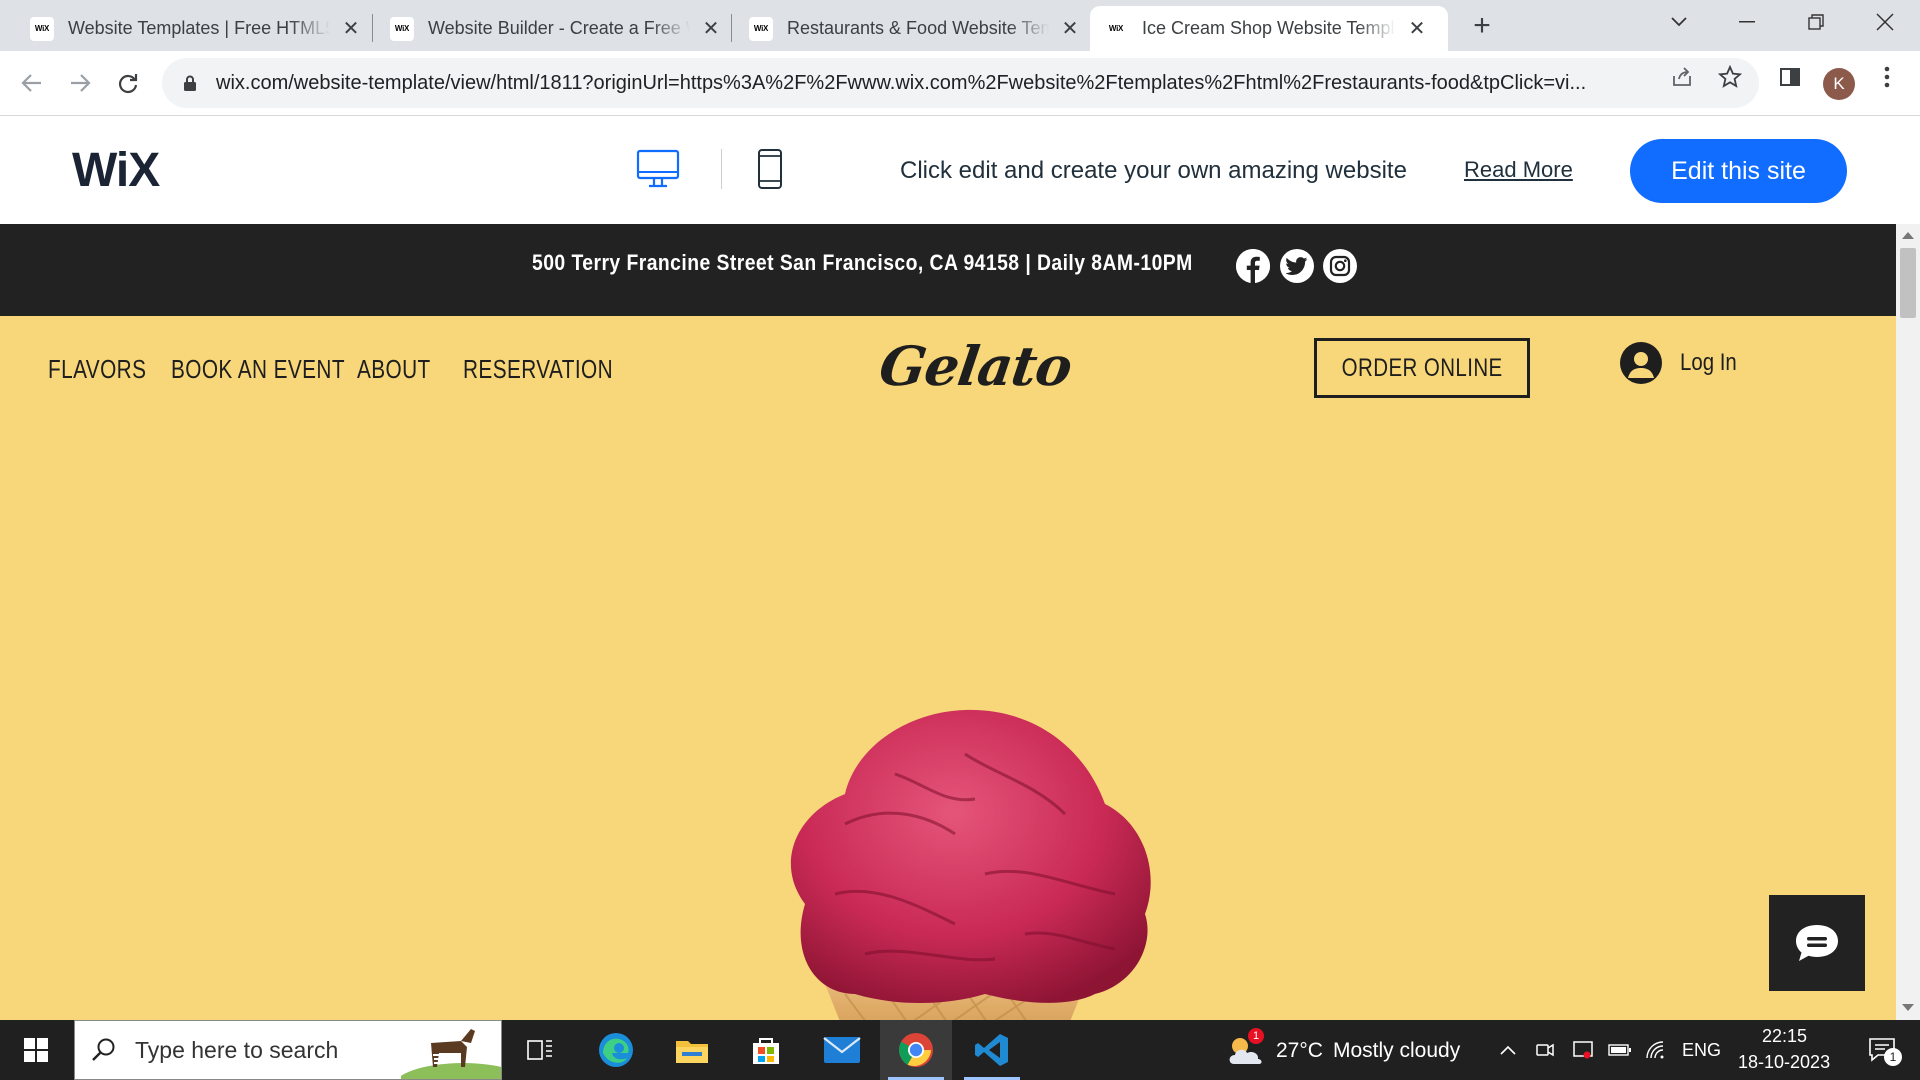 Image resolution: width=1920 pixels, height=1080 pixels. What do you see at coordinates (1656, 1050) in the screenshot?
I see `wifi-icon` at bounding box center [1656, 1050].